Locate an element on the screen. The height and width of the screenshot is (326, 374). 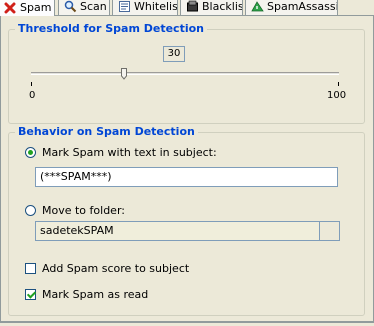
move-folder-option: Move to folder: is located at coordinates (75, 210).